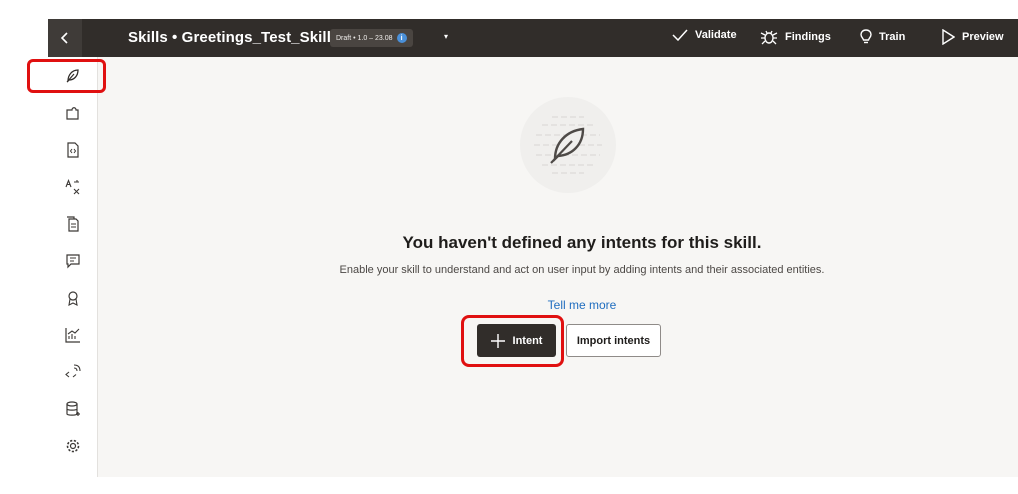 The height and width of the screenshot is (494, 1018). Describe the element at coordinates (613, 340) in the screenshot. I see `import-intents-button: Import intents` at that location.